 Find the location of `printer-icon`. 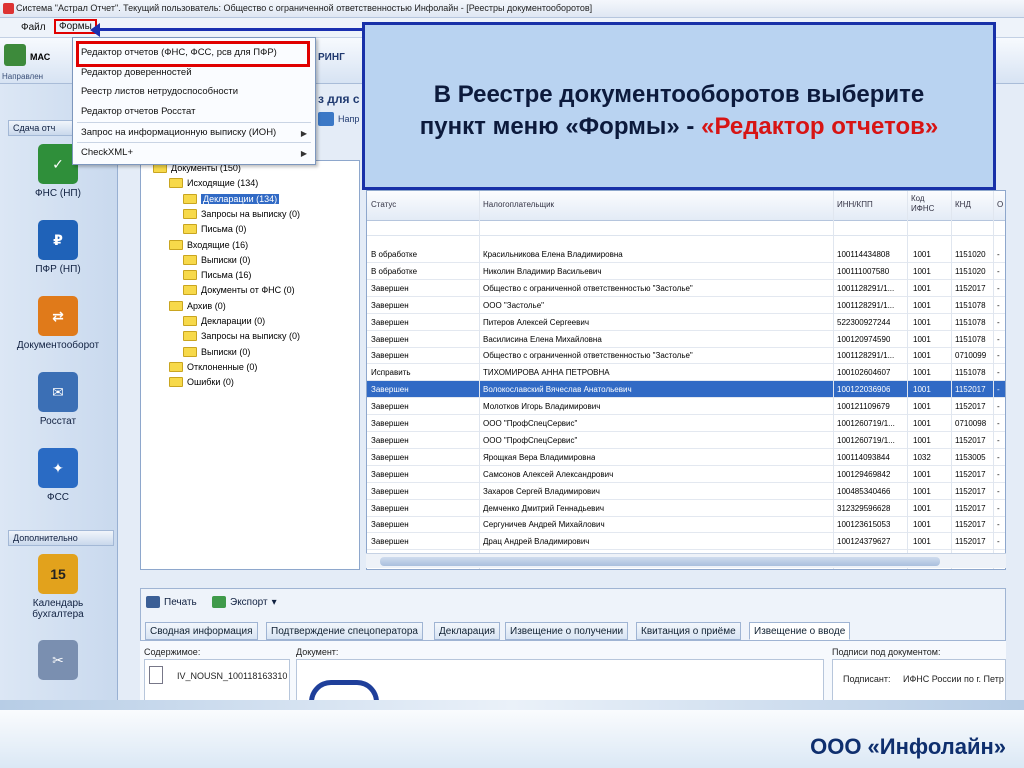

printer-icon is located at coordinates (153, 602).